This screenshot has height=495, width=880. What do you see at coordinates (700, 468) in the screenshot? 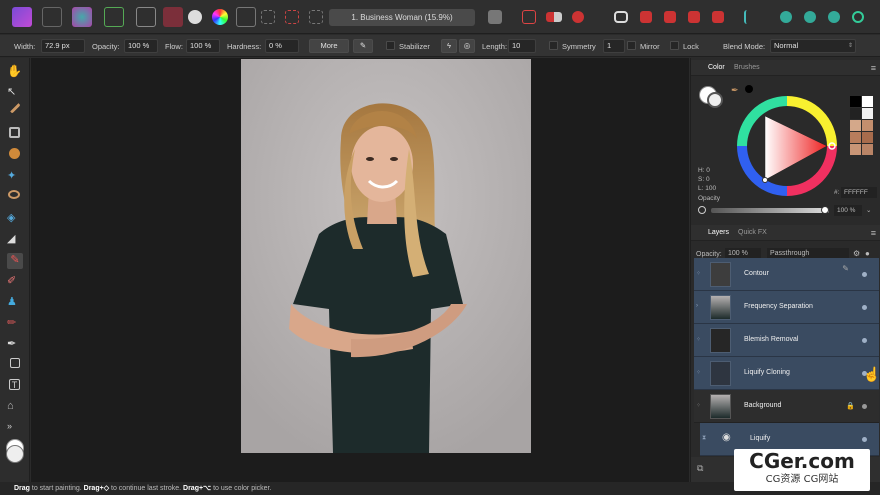
I see `layers-menu-icon: ⧉` at bounding box center [700, 468].